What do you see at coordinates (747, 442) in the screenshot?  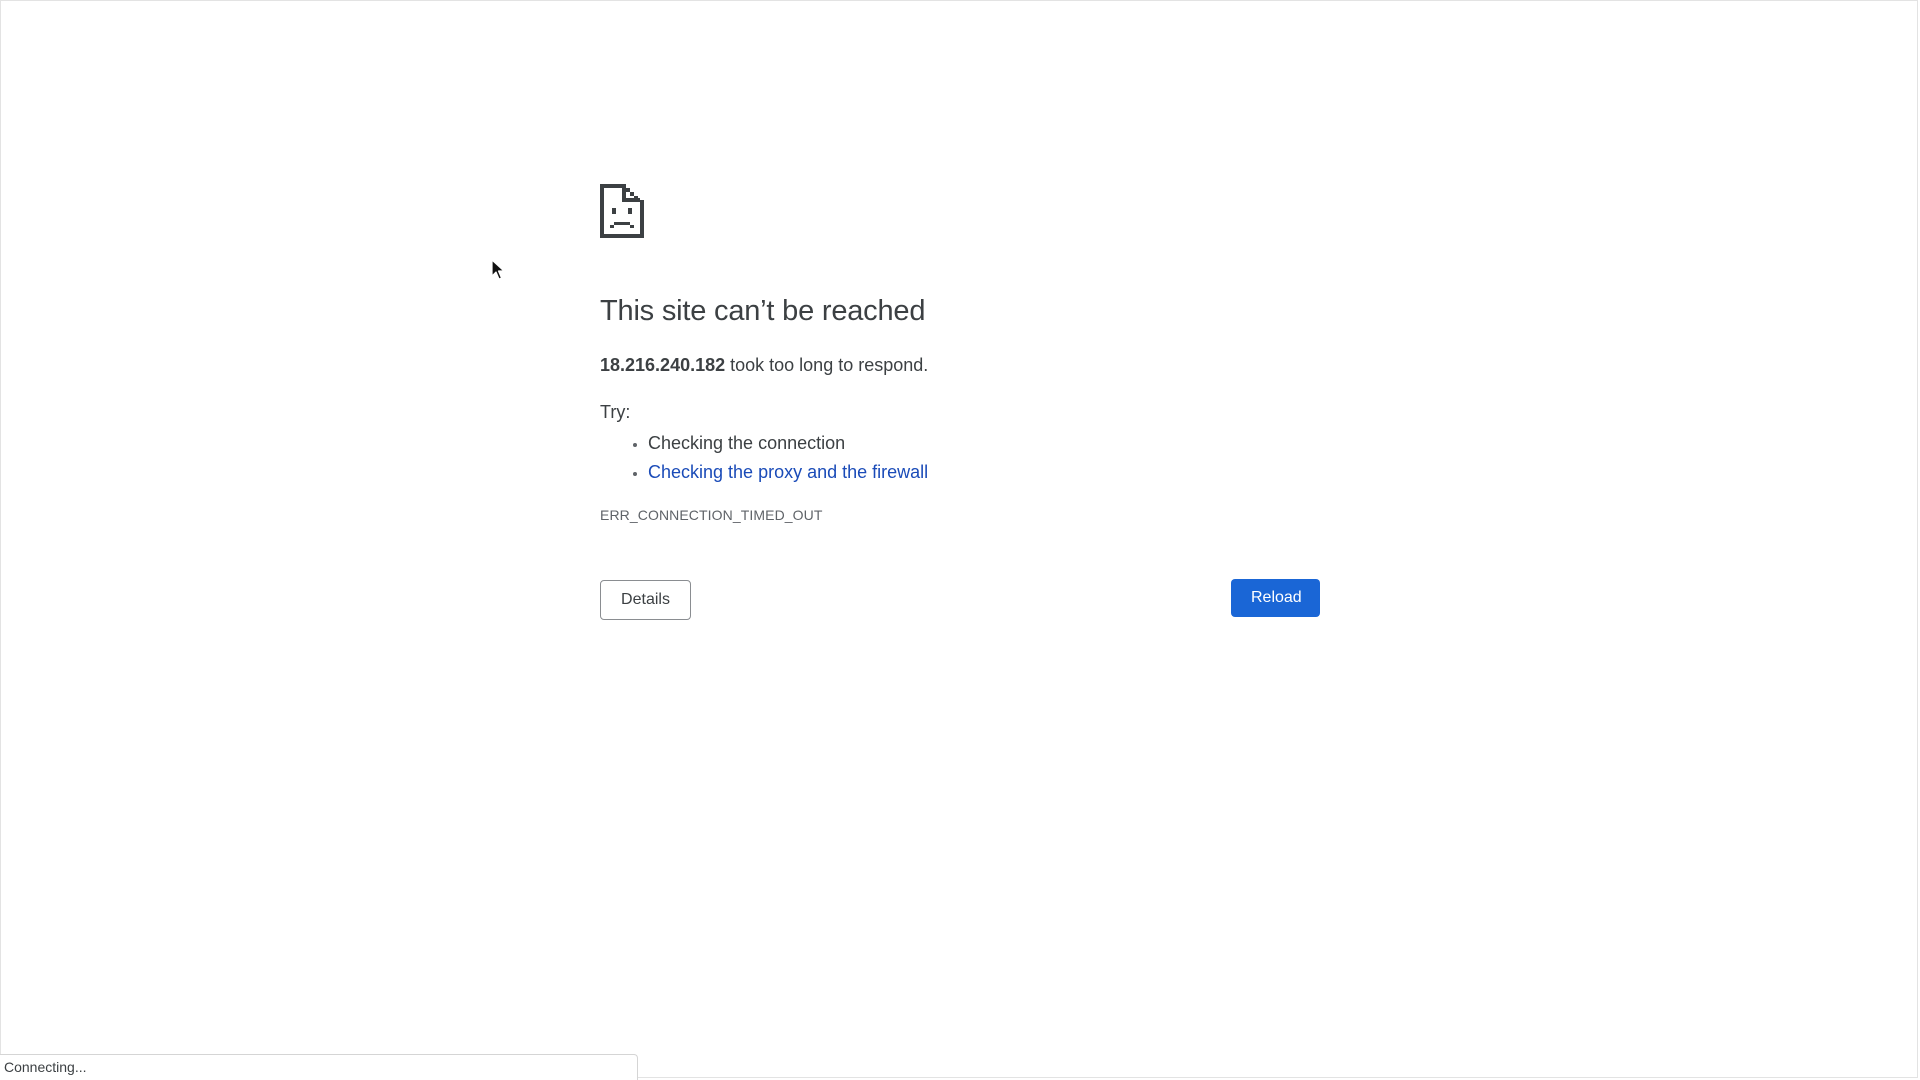 I see `suggestion-check-connection: Checking the connection` at bounding box center [747, 442].